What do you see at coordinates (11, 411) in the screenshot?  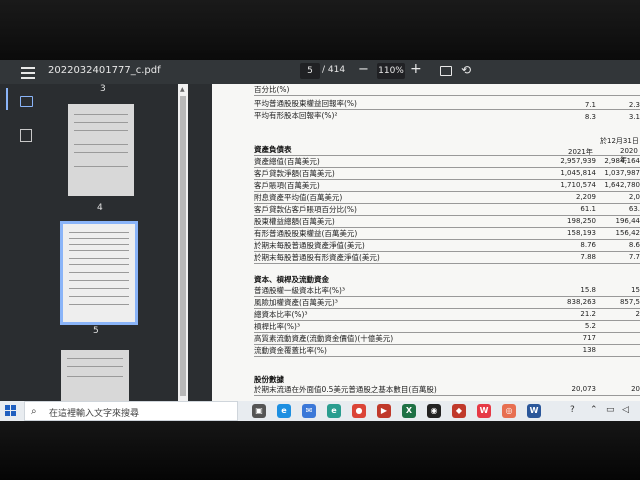 I see `windows-start-icon` at bounding box center [11, 411].